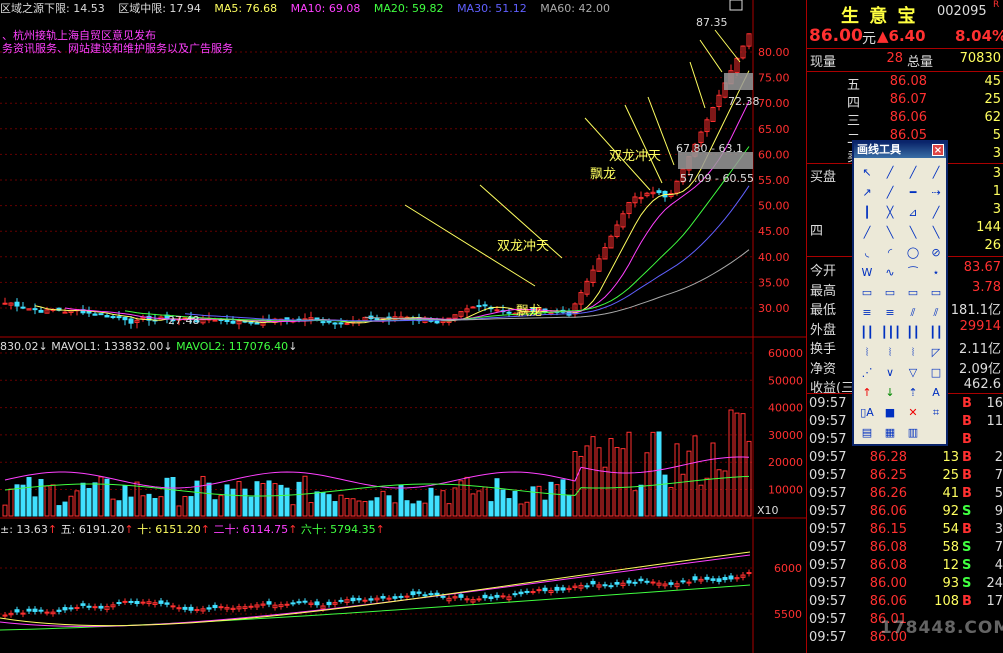 The image size is (1003, 653). I want to click on draw-tool-icon: ↑, so click(867, 393).